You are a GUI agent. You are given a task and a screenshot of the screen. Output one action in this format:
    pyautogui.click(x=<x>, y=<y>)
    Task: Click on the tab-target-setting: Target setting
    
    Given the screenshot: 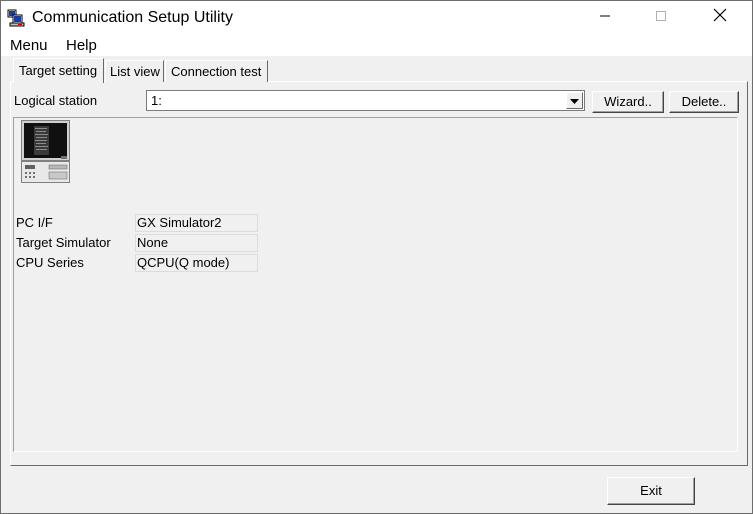 What is the action you would take?
    pyautogui.click(x=58, y=70)
    